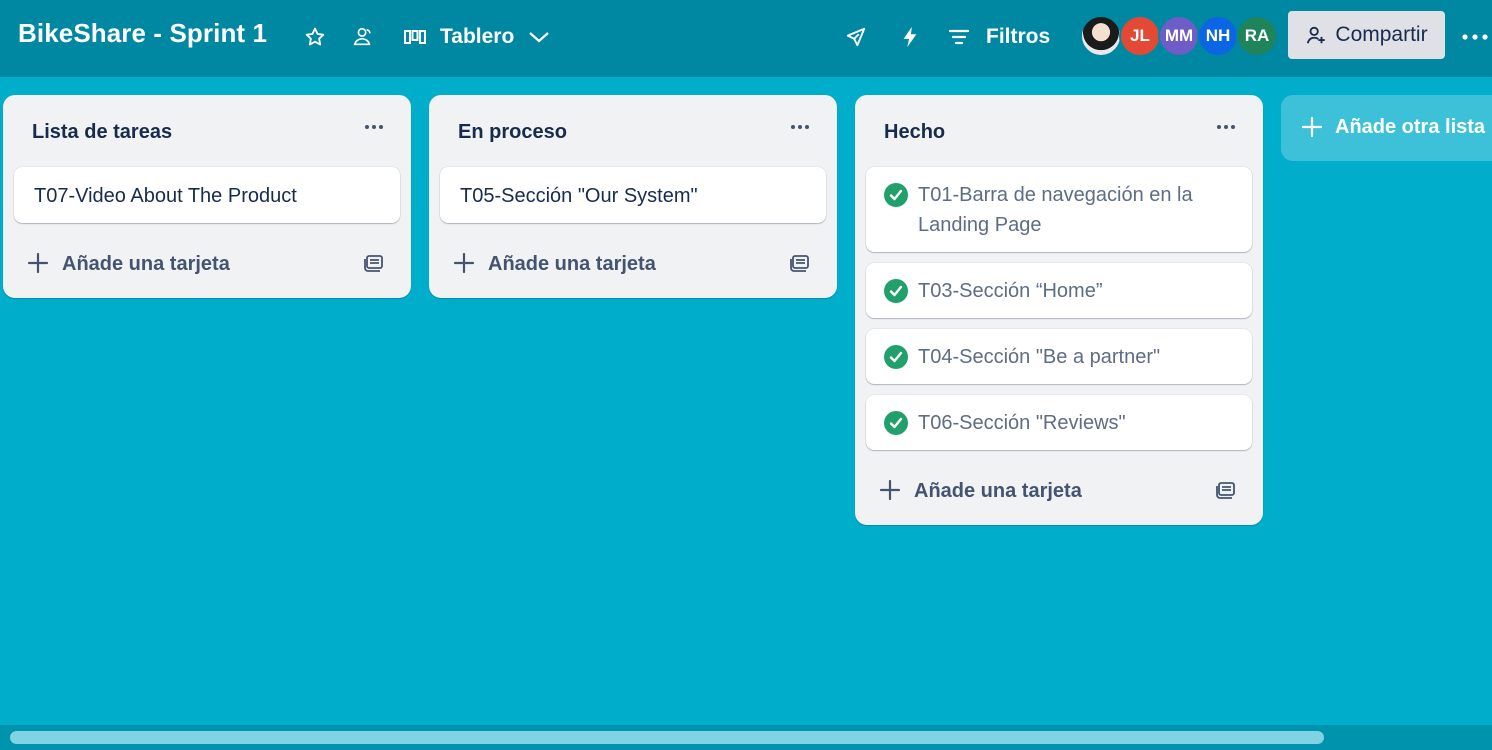 The height and width of the screenshot is (750, 1492). I want to click on share-label: Compartir, so click(1381, 34).